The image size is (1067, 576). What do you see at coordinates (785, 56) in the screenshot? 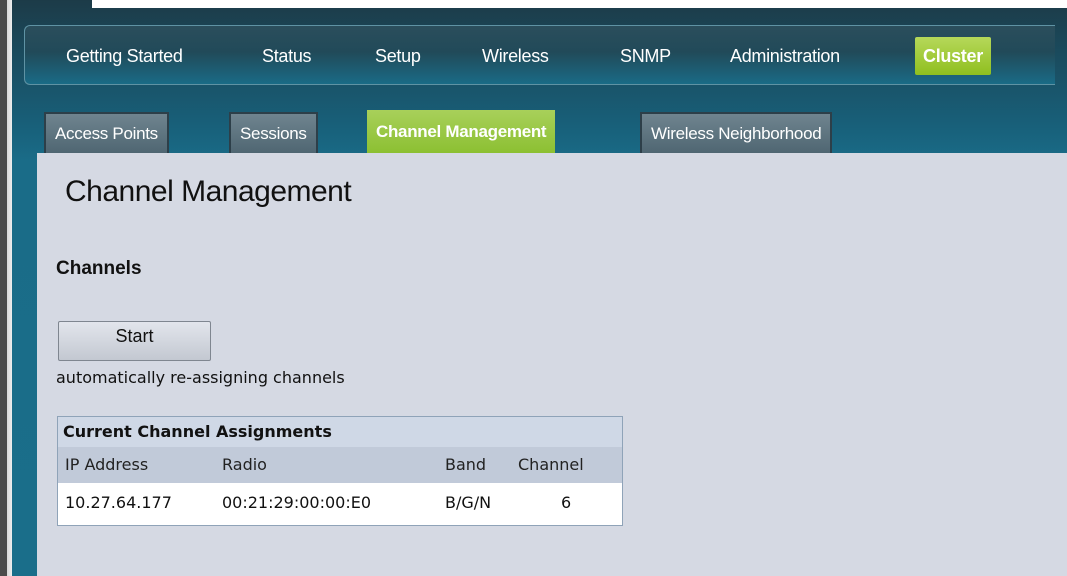
I see `nav-administration: Administration` at bounding box center [785, 56].